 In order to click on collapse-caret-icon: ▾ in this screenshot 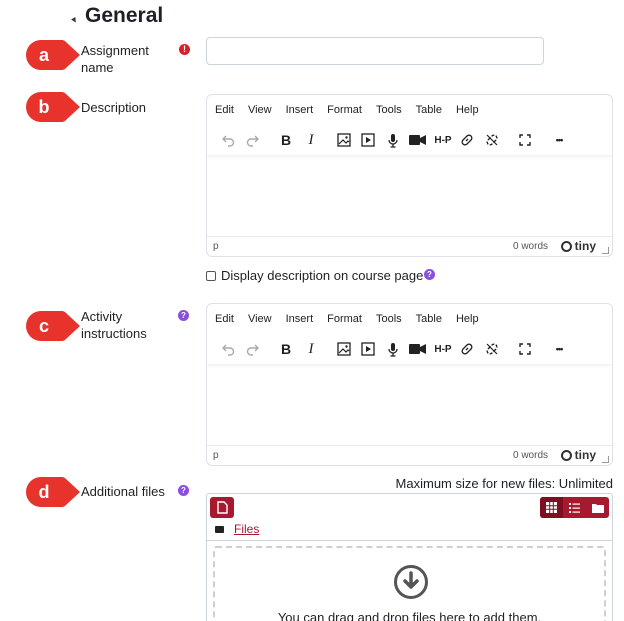, I will do `click(75, 20)`.